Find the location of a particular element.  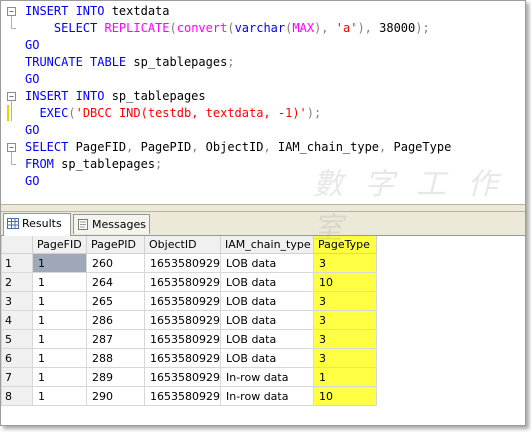

grid-cell: 289 is located at coordinates (115, 377).